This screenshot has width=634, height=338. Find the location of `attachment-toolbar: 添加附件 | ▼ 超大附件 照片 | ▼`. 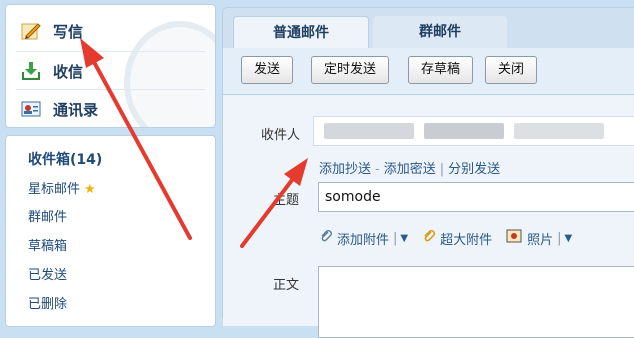

attachment-toolbar: 添加附件 | ▼ 超大附件 照片 | ▼ is located at coordinates (452, 238).